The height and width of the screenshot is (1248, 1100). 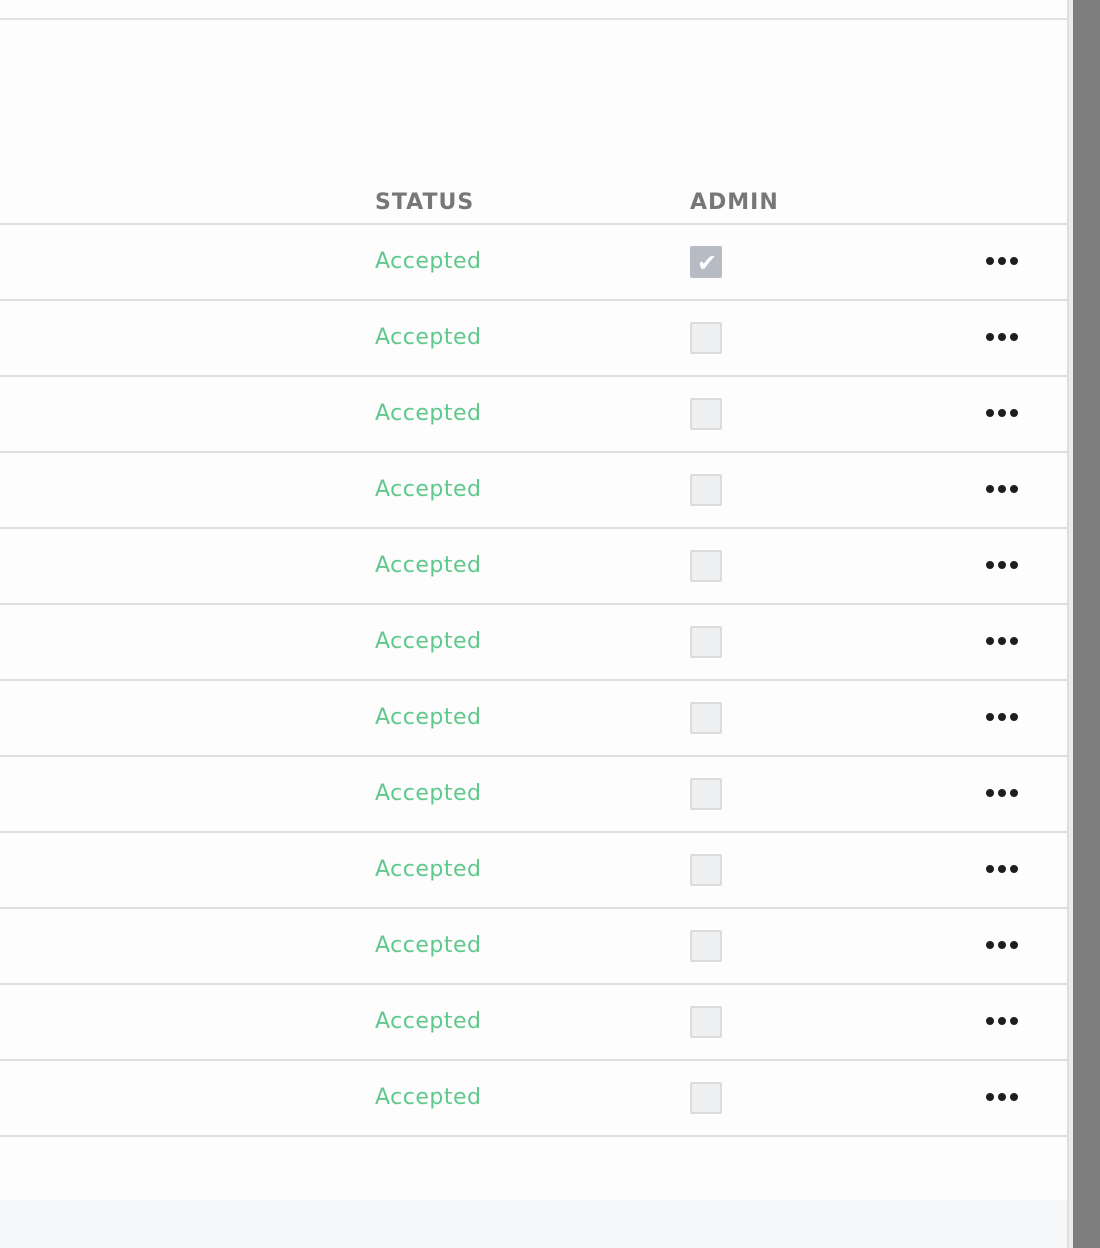 What do you see at coordinates (534, 263) in the screenshot?
I see `table-row: Accepted ✔` at bounding box center [534, 263].